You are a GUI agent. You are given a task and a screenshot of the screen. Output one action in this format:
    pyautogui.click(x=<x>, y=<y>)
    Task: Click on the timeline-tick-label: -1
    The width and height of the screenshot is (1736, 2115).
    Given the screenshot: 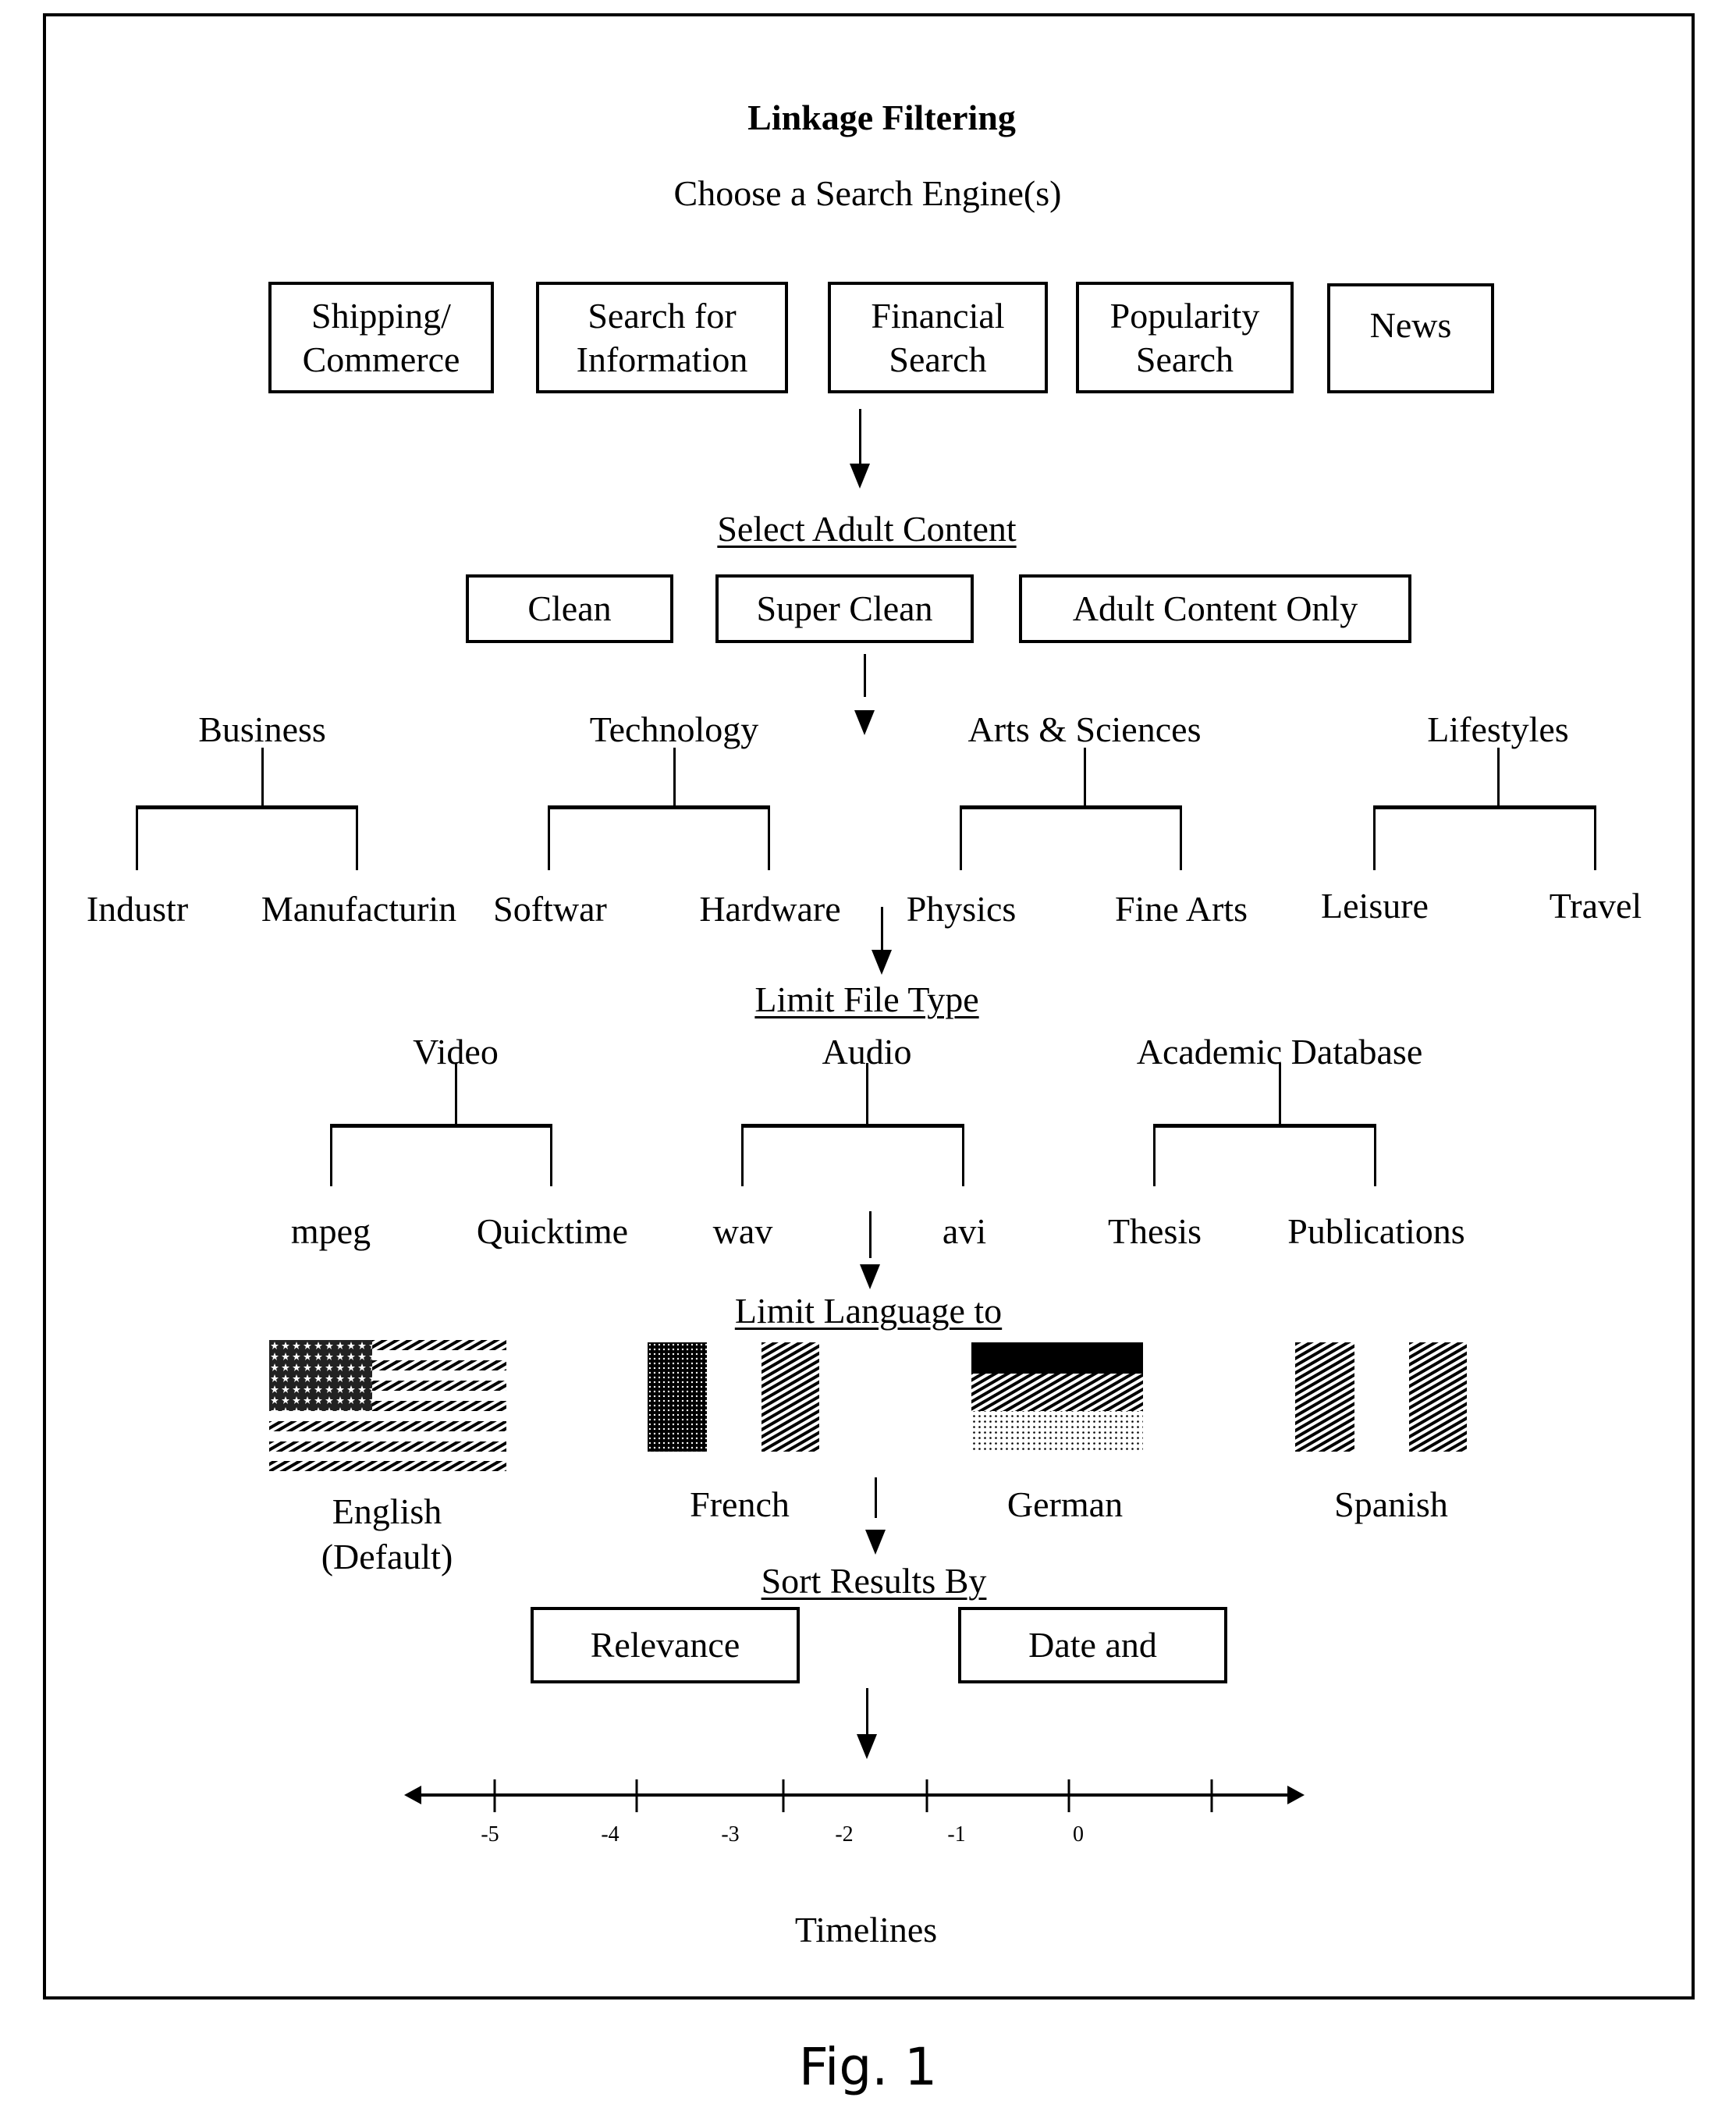 What is the action you would take?
    pyautogui.click(x=956, y=1834)
    